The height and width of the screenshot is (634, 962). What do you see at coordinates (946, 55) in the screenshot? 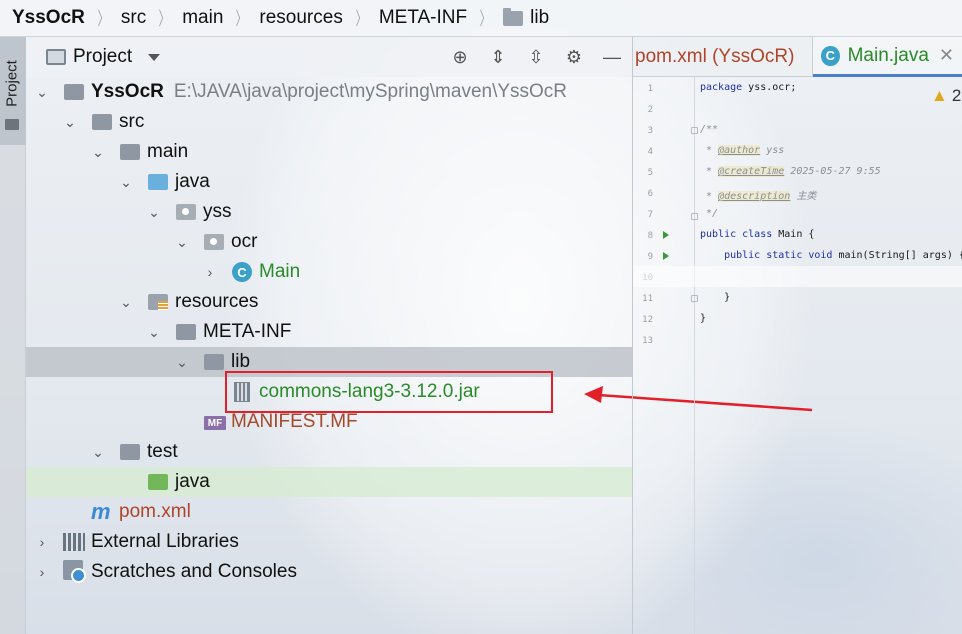
I see `close-icon: ✕` at bounding box center [946, 55].